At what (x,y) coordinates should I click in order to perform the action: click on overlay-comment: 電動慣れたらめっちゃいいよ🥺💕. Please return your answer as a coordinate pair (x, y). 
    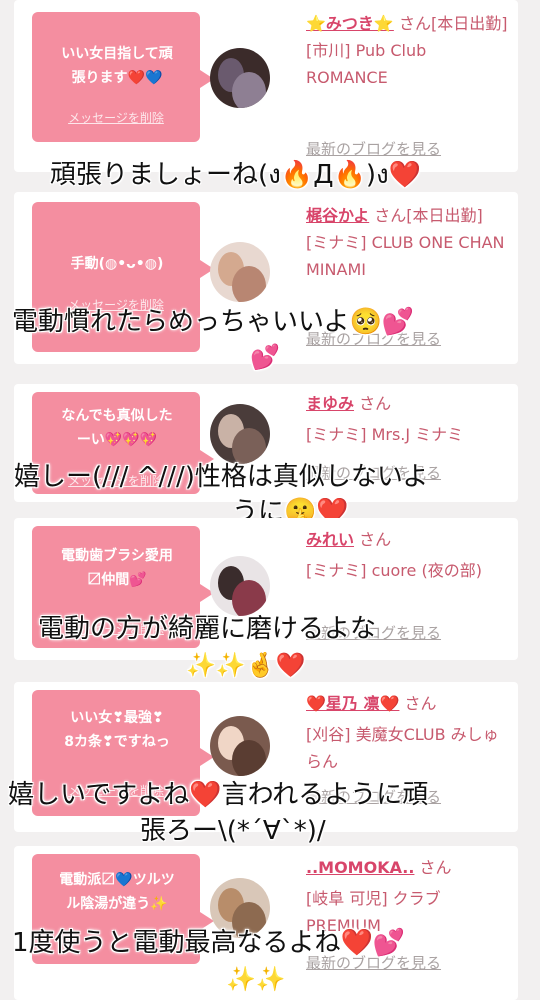
    Looking at the image, I should click on (213, 322).